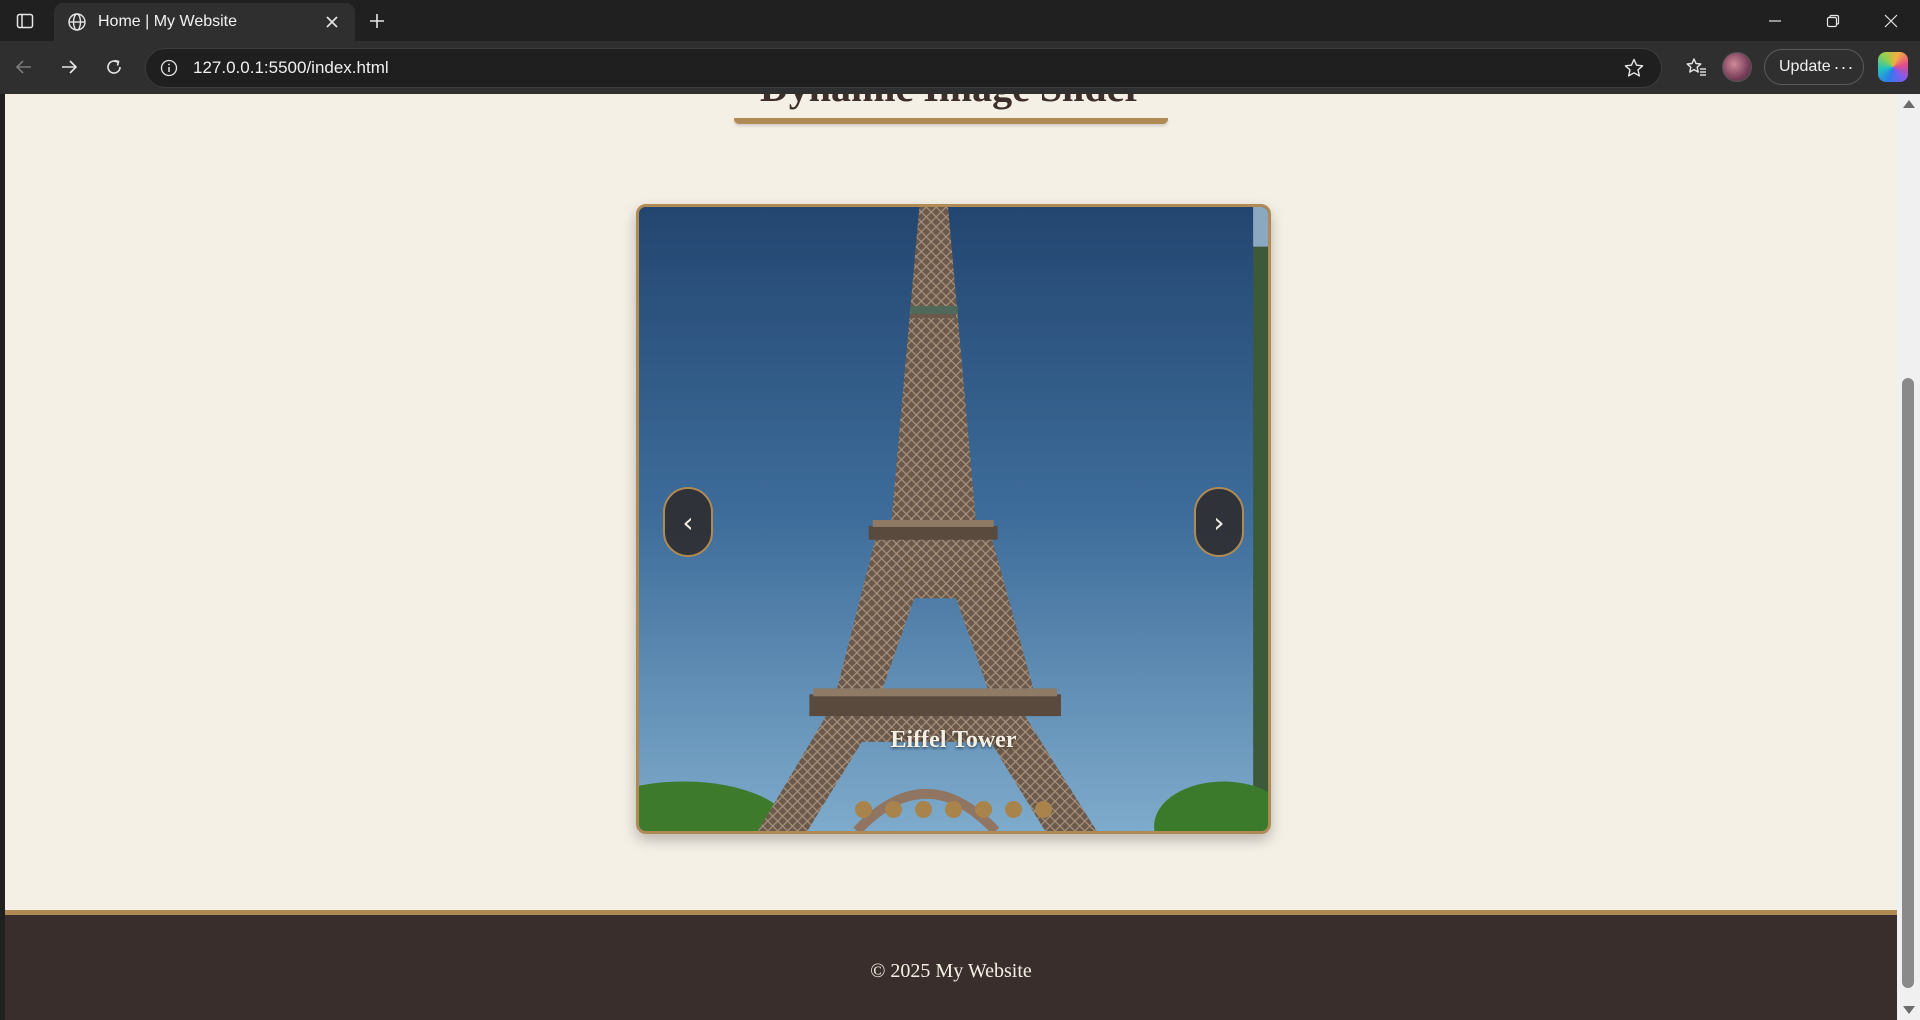  I want to click on page-scrollbar, so click(1908, 557).